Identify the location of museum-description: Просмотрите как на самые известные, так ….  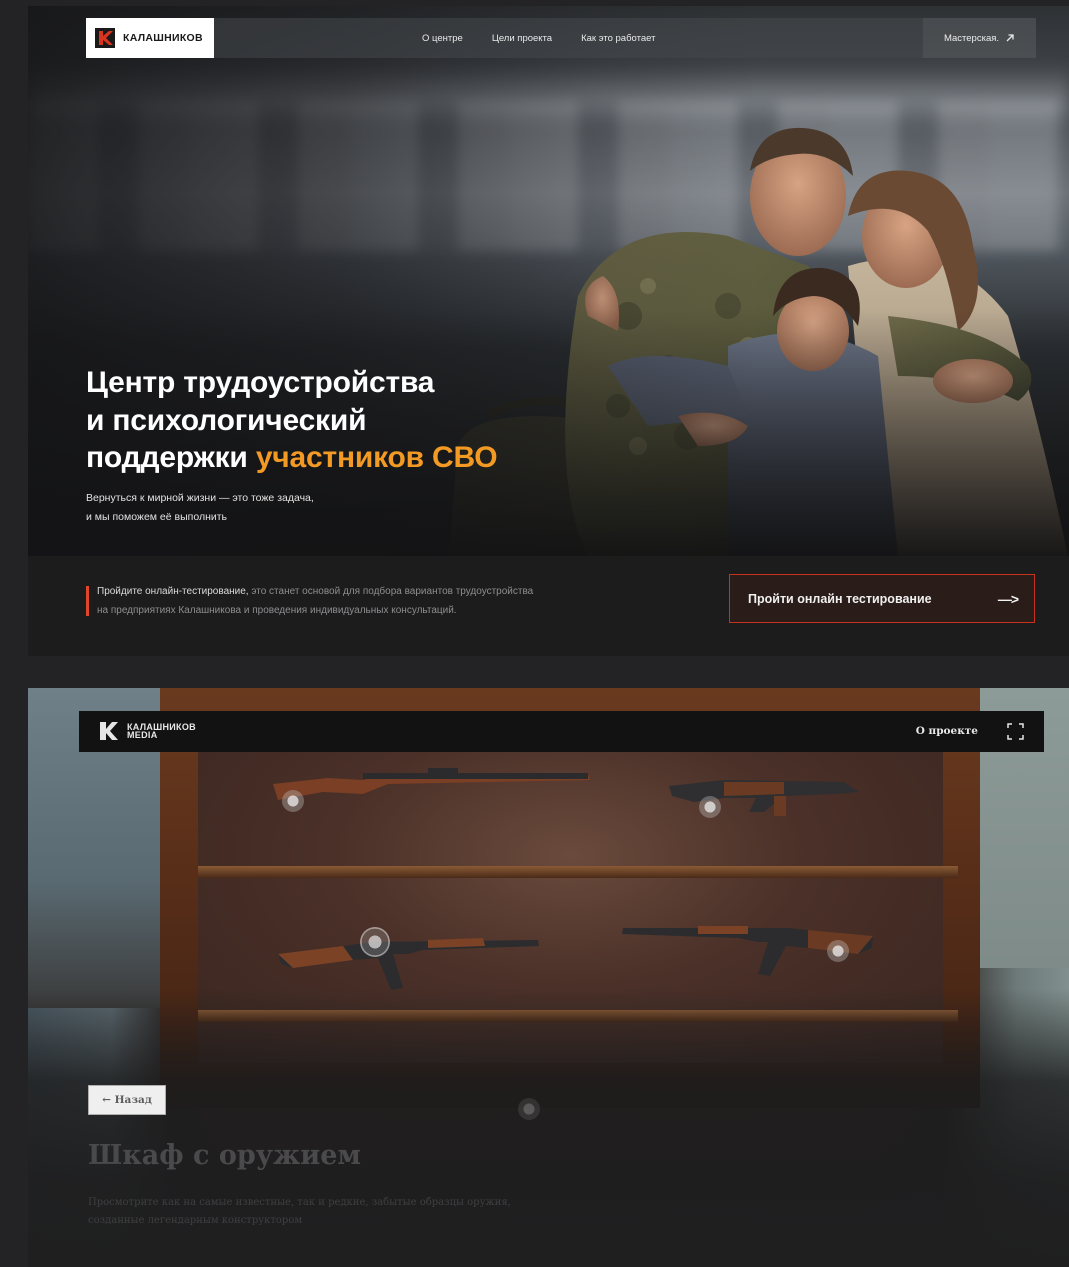
(323, 1212).